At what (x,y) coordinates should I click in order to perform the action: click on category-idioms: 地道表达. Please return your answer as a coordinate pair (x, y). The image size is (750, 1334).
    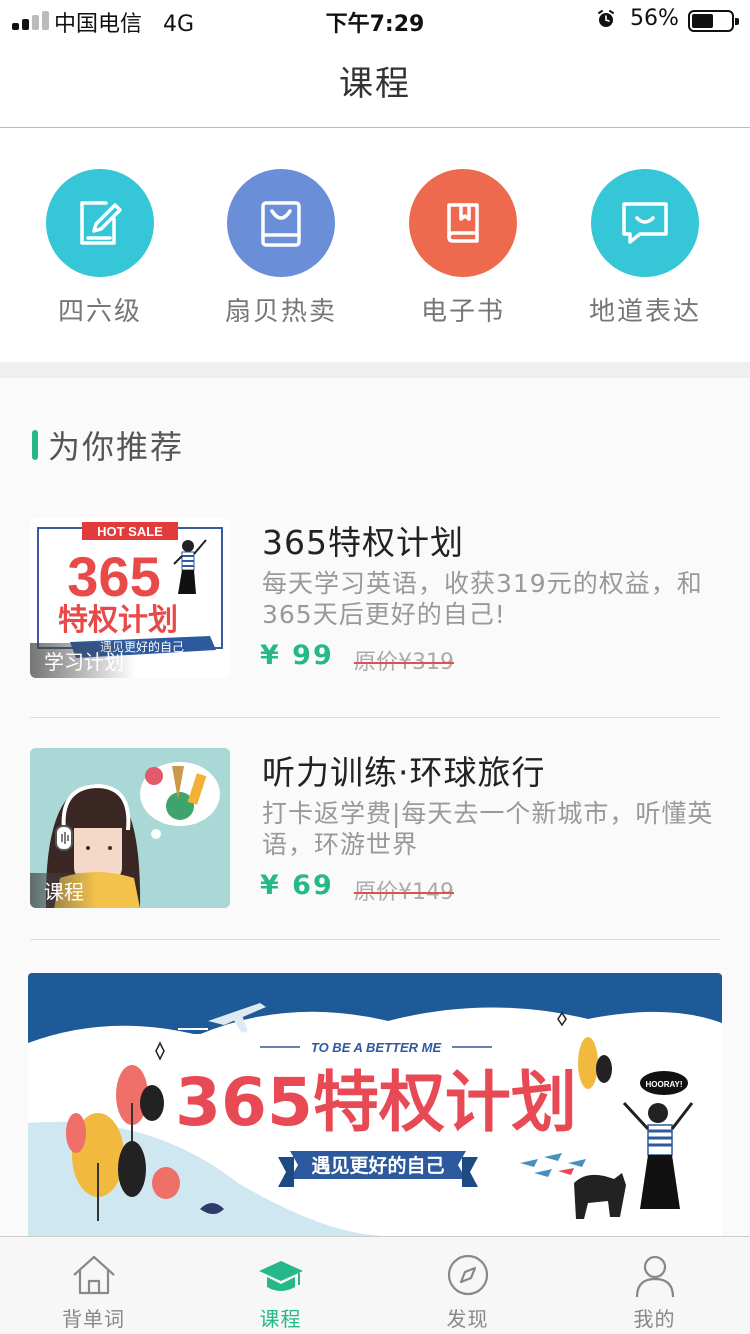
    Looking at the image, I should click on (645, 248).